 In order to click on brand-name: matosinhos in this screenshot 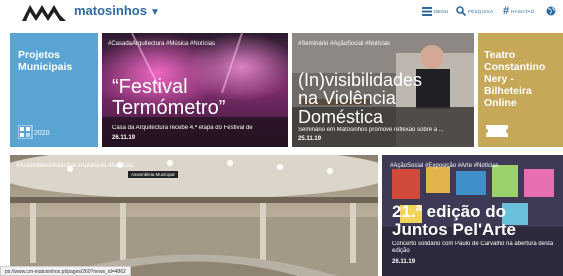, I will do `click(110, 10)`.